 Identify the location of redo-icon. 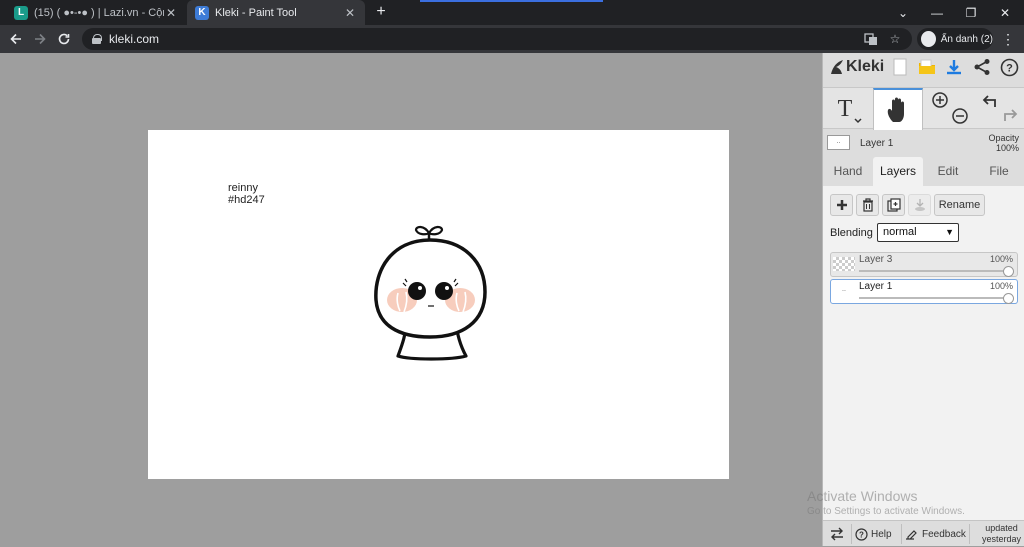
(1010, 115).